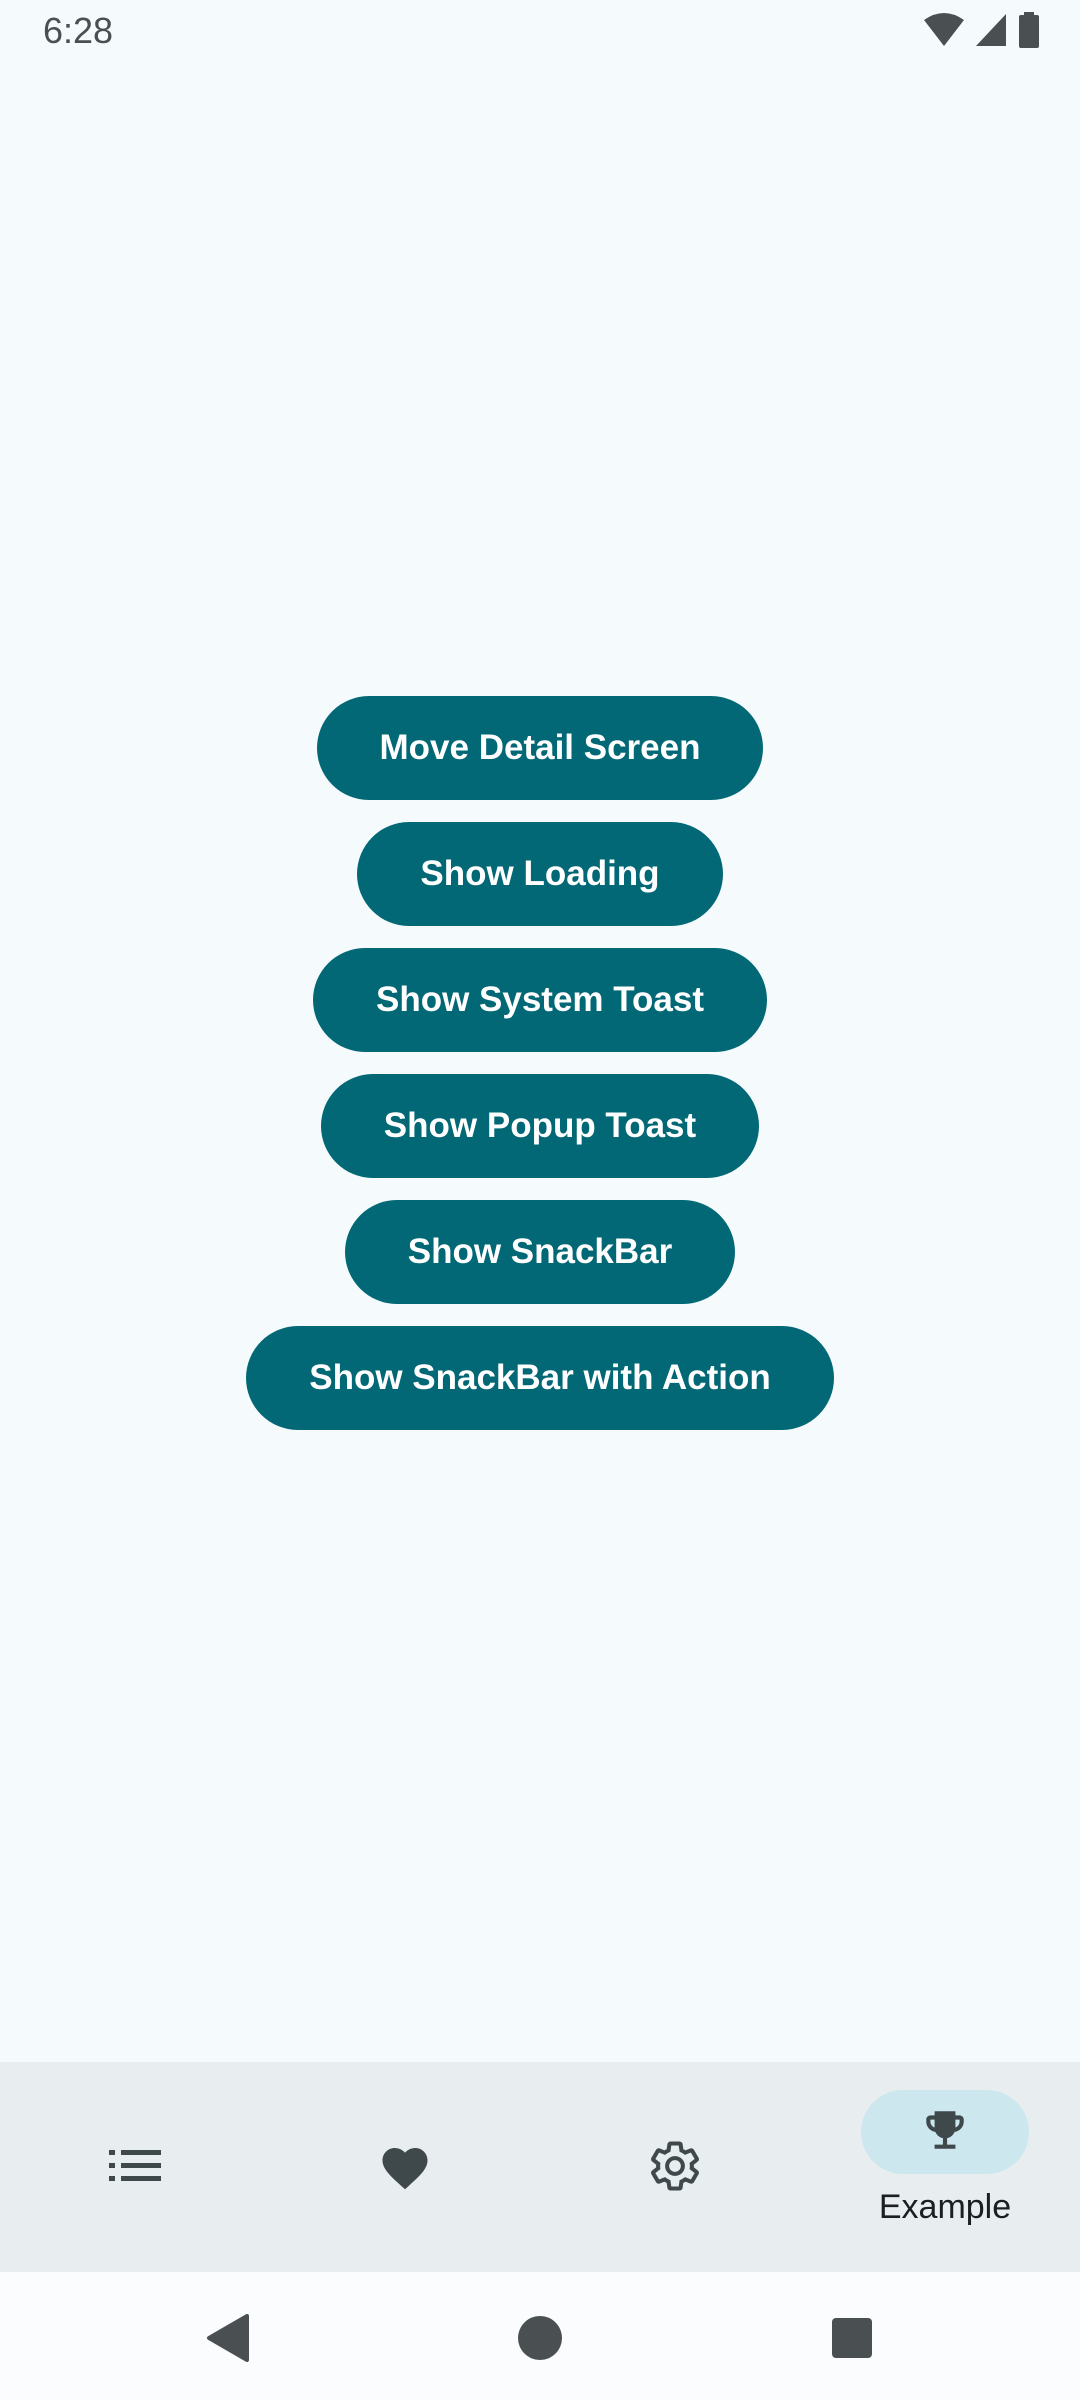  I want to click on system-navigation-bar, so click(540, 2336).